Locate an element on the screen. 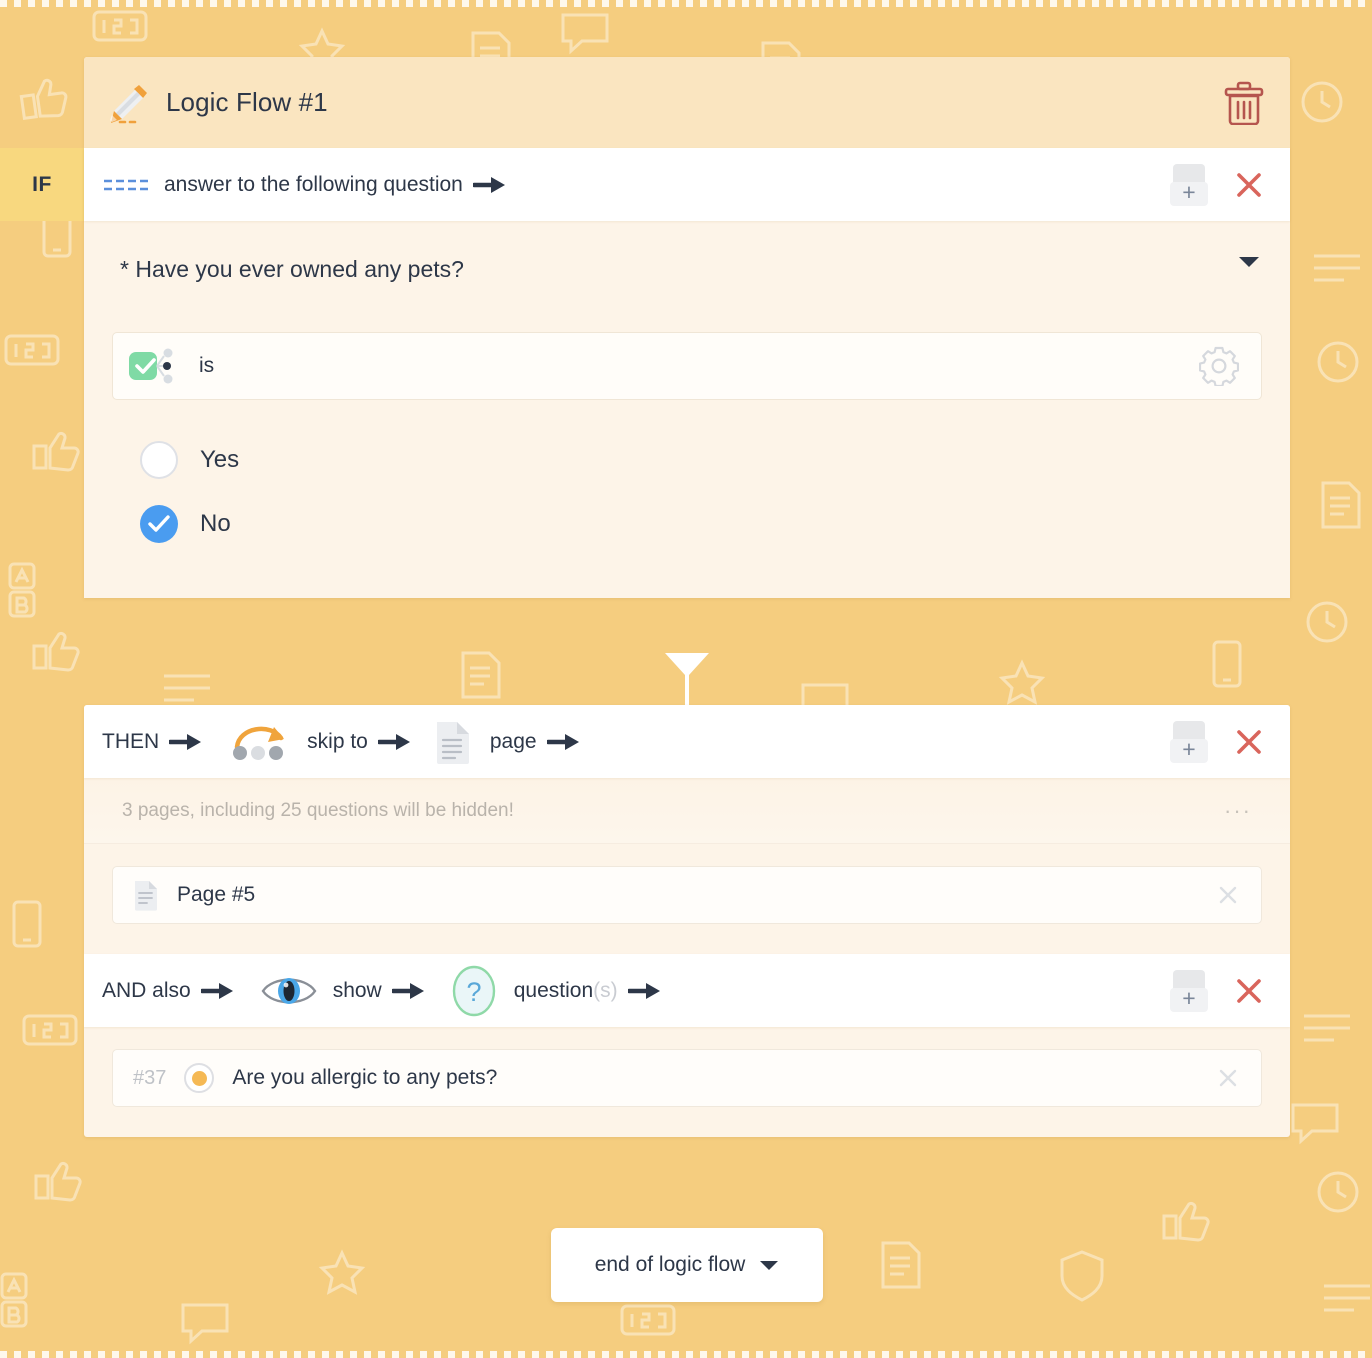 Image resolution: width=1372 pixels, height=1358 pixels. list-item-label: Are you allergic to any pets? is located at coordinates (365, 1077).